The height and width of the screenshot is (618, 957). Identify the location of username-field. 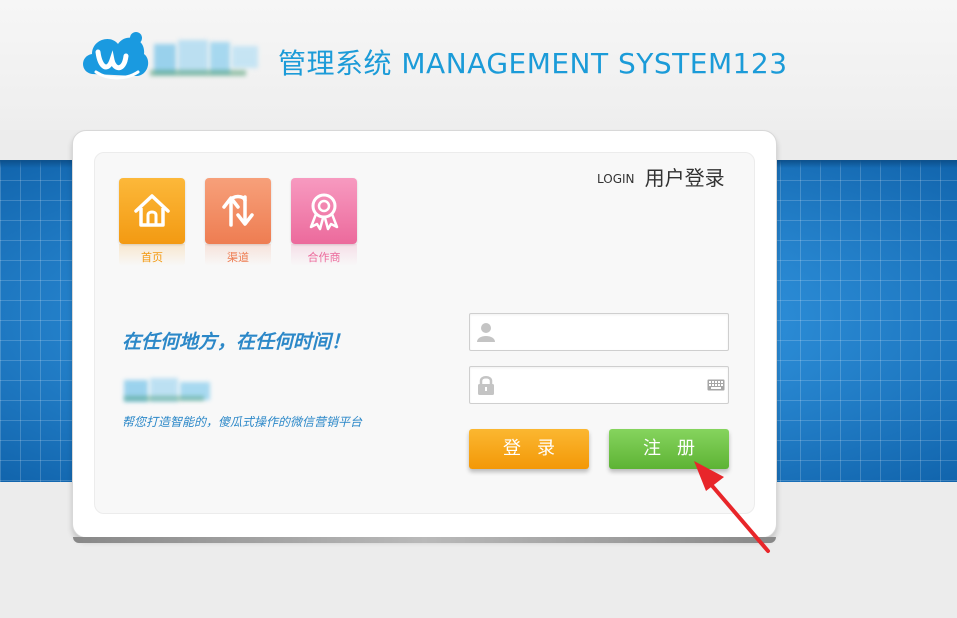
(599, 332).